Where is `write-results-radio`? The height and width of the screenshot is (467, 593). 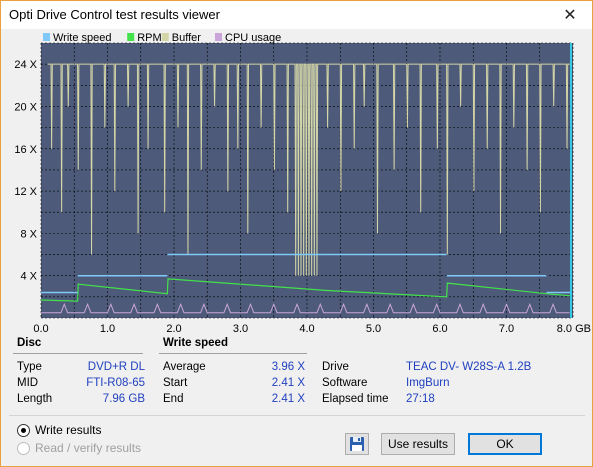 write-results-radio is located at coordinates (23, 430).